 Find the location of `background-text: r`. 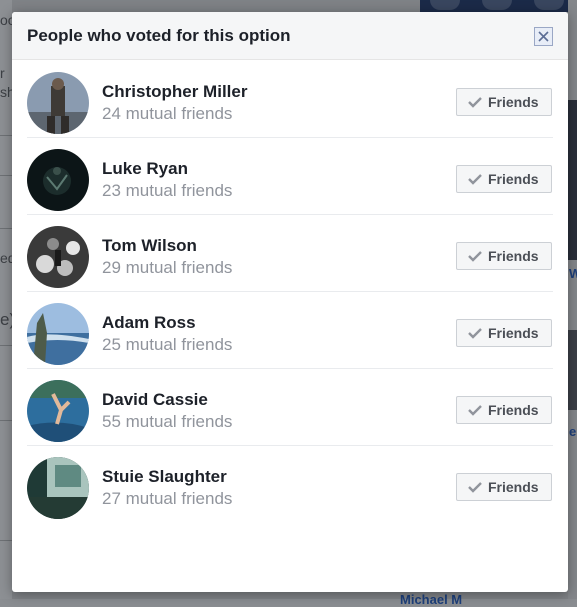

background-text: r is located at coordinates (2, 73).